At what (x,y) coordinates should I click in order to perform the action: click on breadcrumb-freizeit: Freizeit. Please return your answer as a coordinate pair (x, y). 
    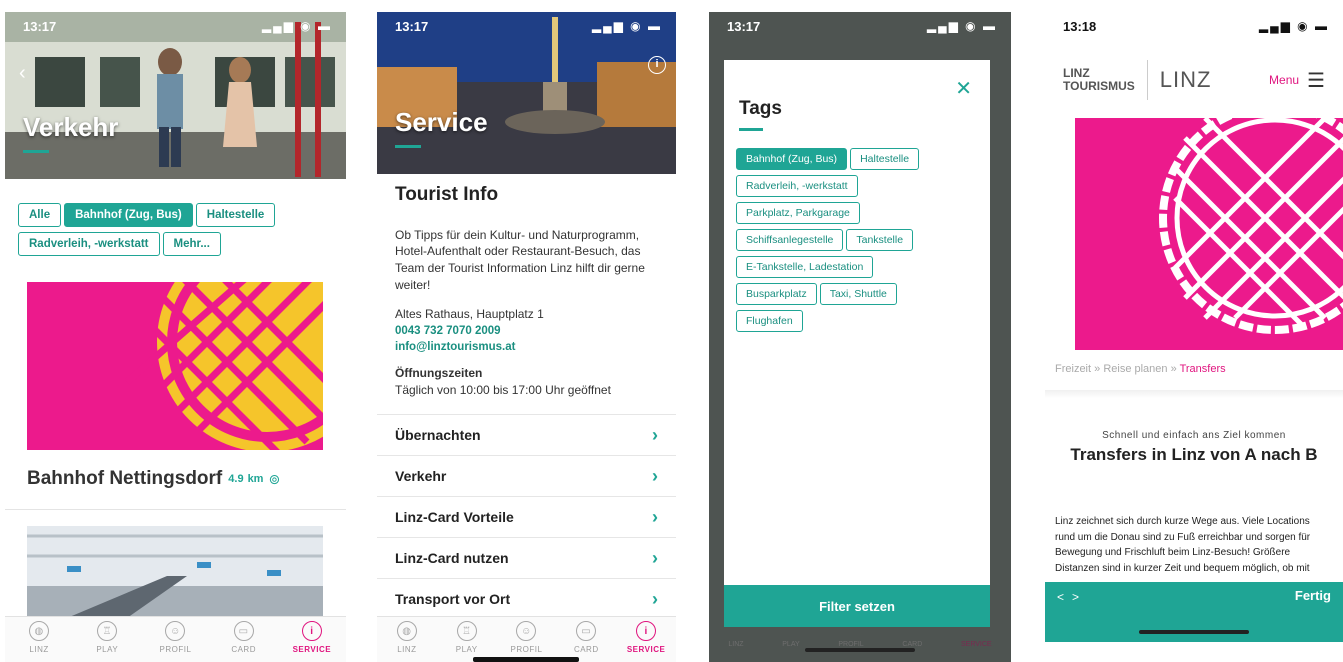
    Looking at the image, I should click on (1073, 369).